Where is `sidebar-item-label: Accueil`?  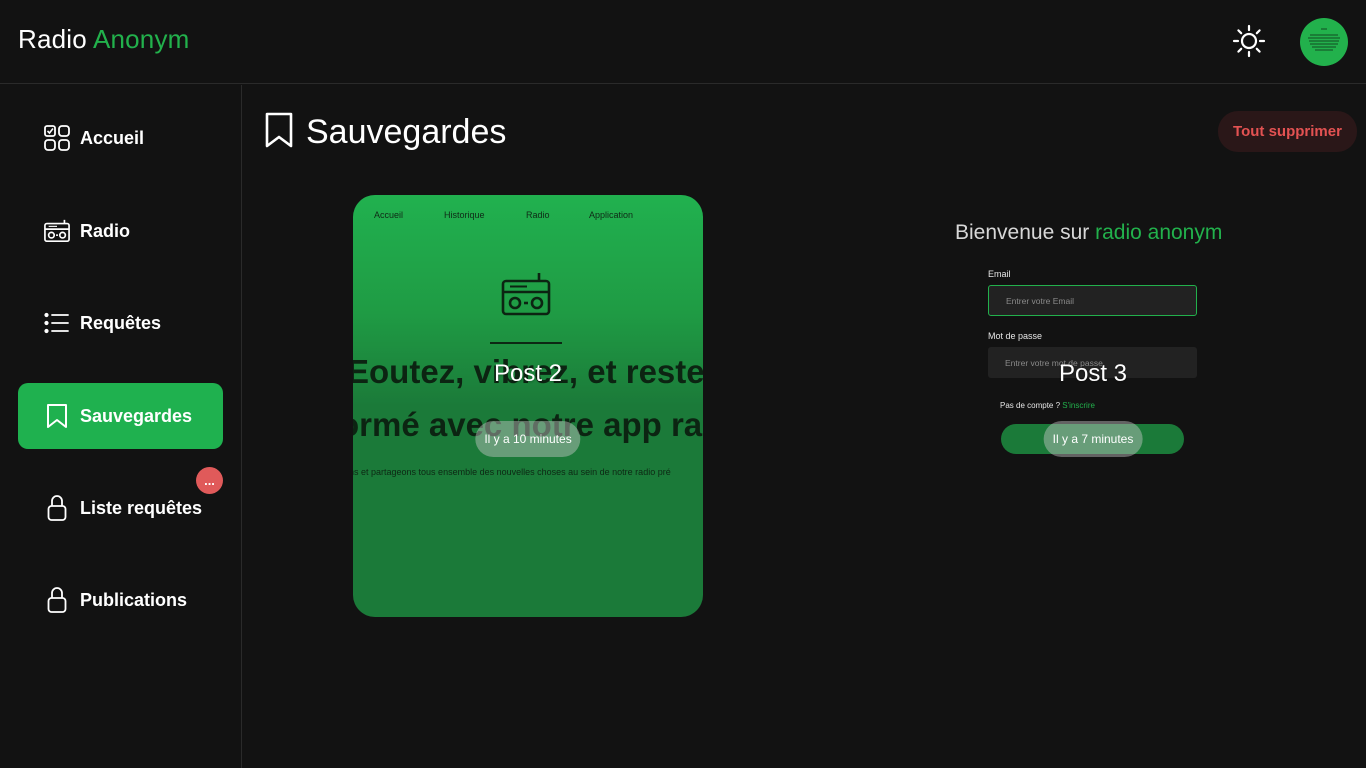
sidebar-item-label: Accueil is located at coordinates (112, 137).